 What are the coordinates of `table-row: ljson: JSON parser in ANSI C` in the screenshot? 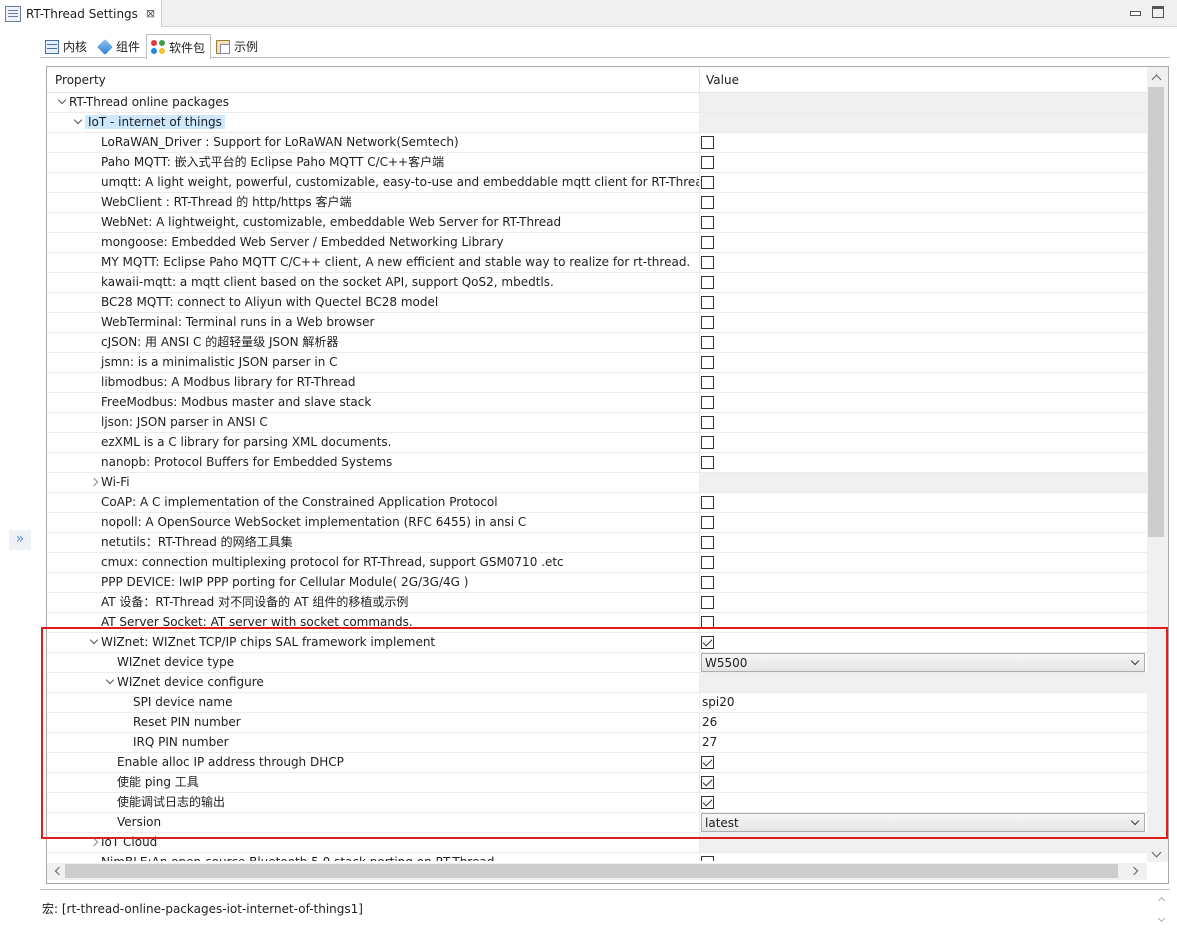 It's located at (597, 423).